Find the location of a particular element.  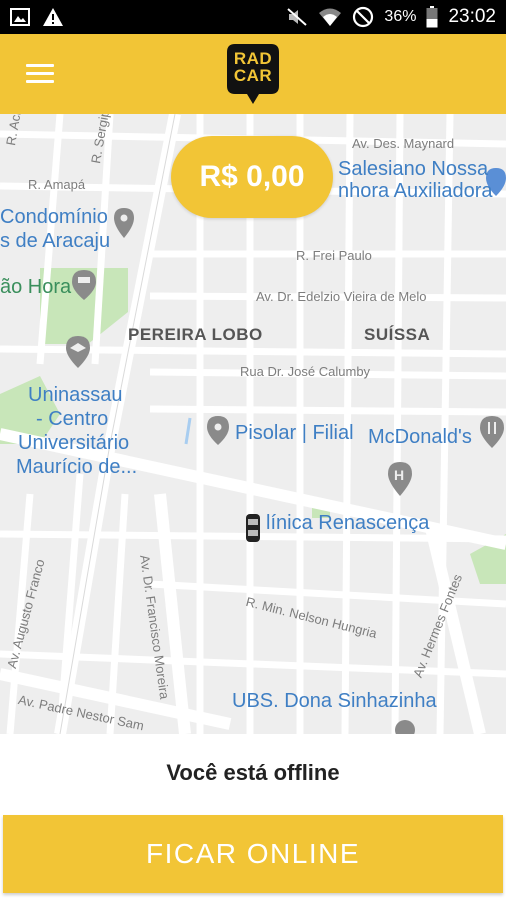

poi-label: ão Hora is located at coordinates (35, 287).